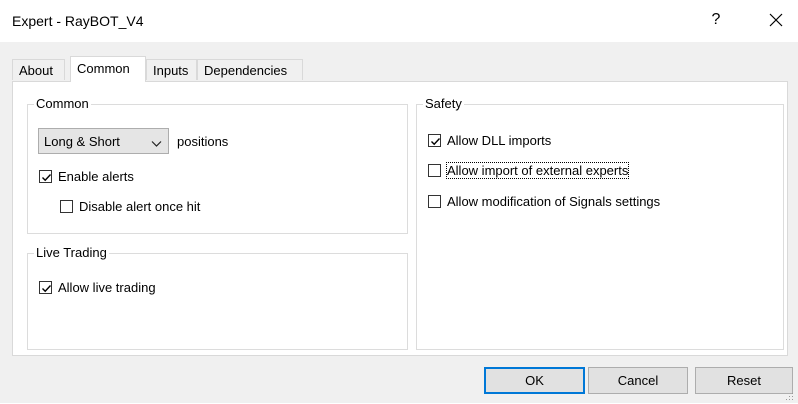 The image size is (798, 404). I want to click on window-title: Expert - RayBOT_V4, so click(78, 21).